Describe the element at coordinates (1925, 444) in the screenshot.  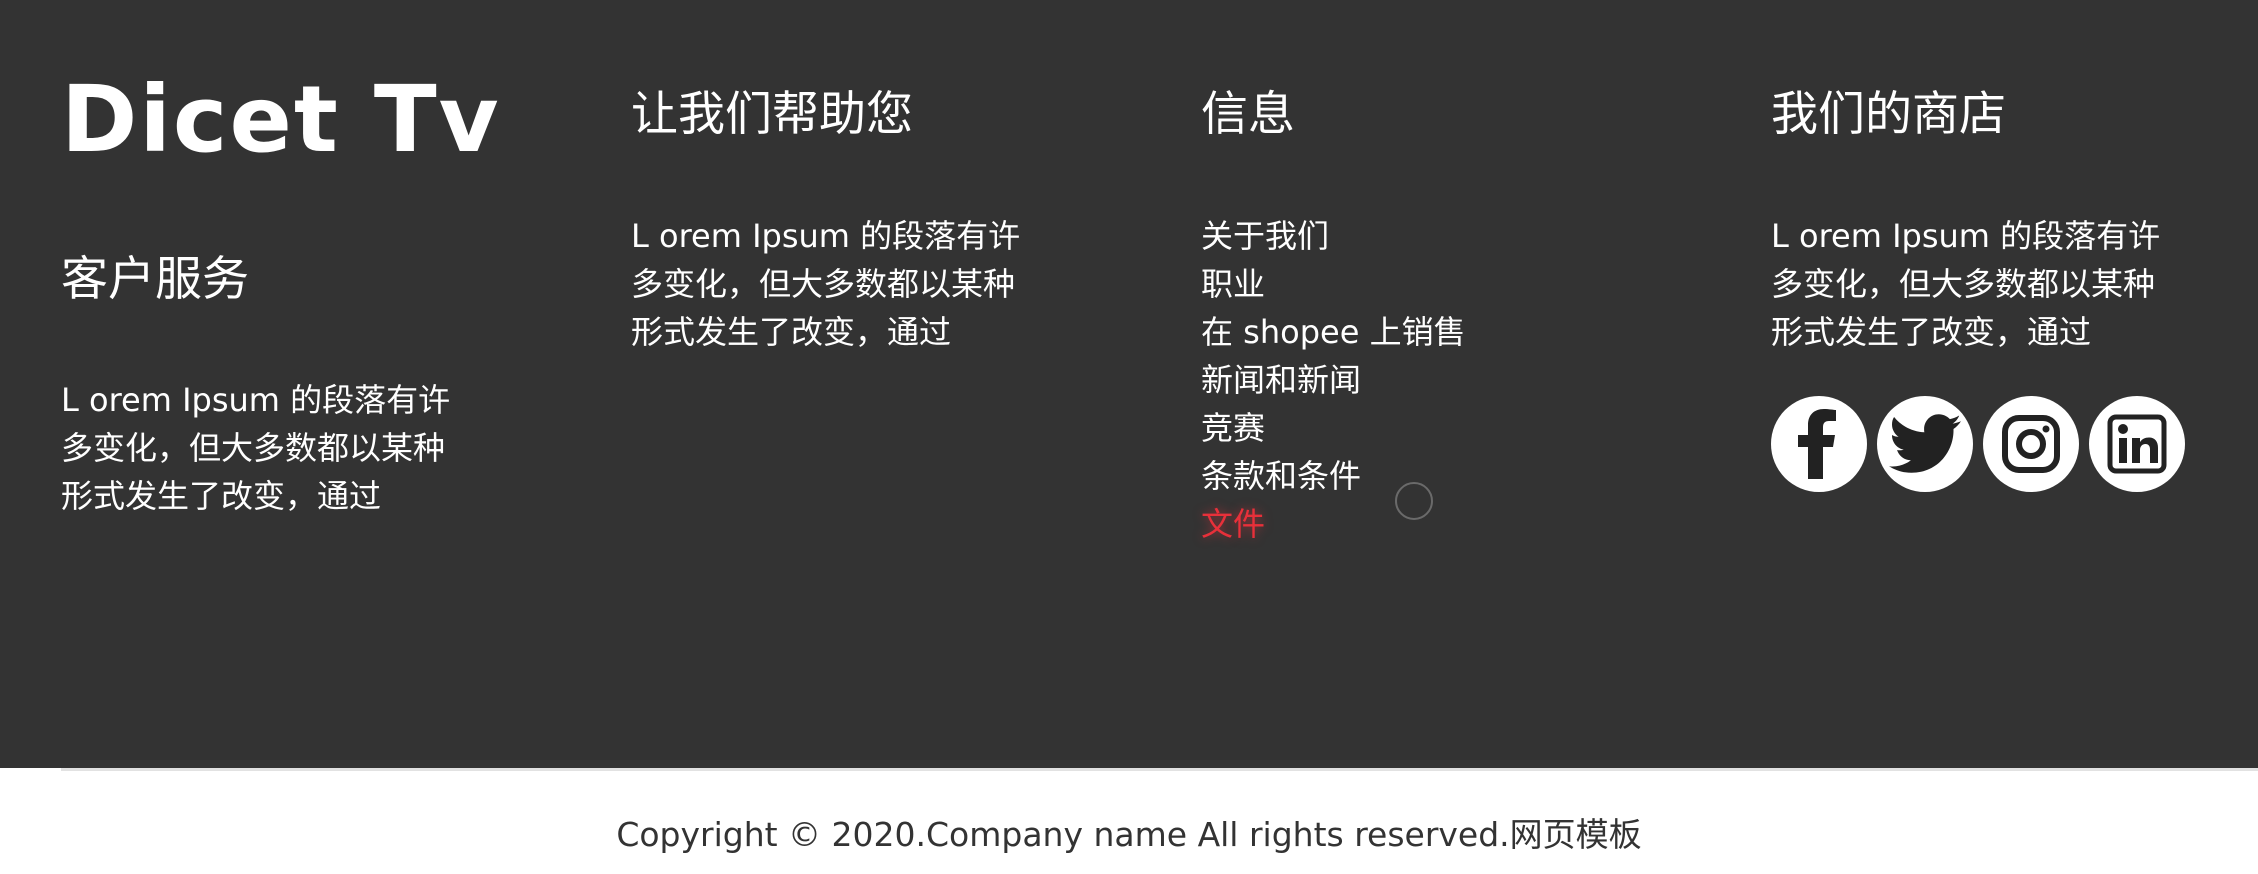
I see `twitter-icon` at that location.